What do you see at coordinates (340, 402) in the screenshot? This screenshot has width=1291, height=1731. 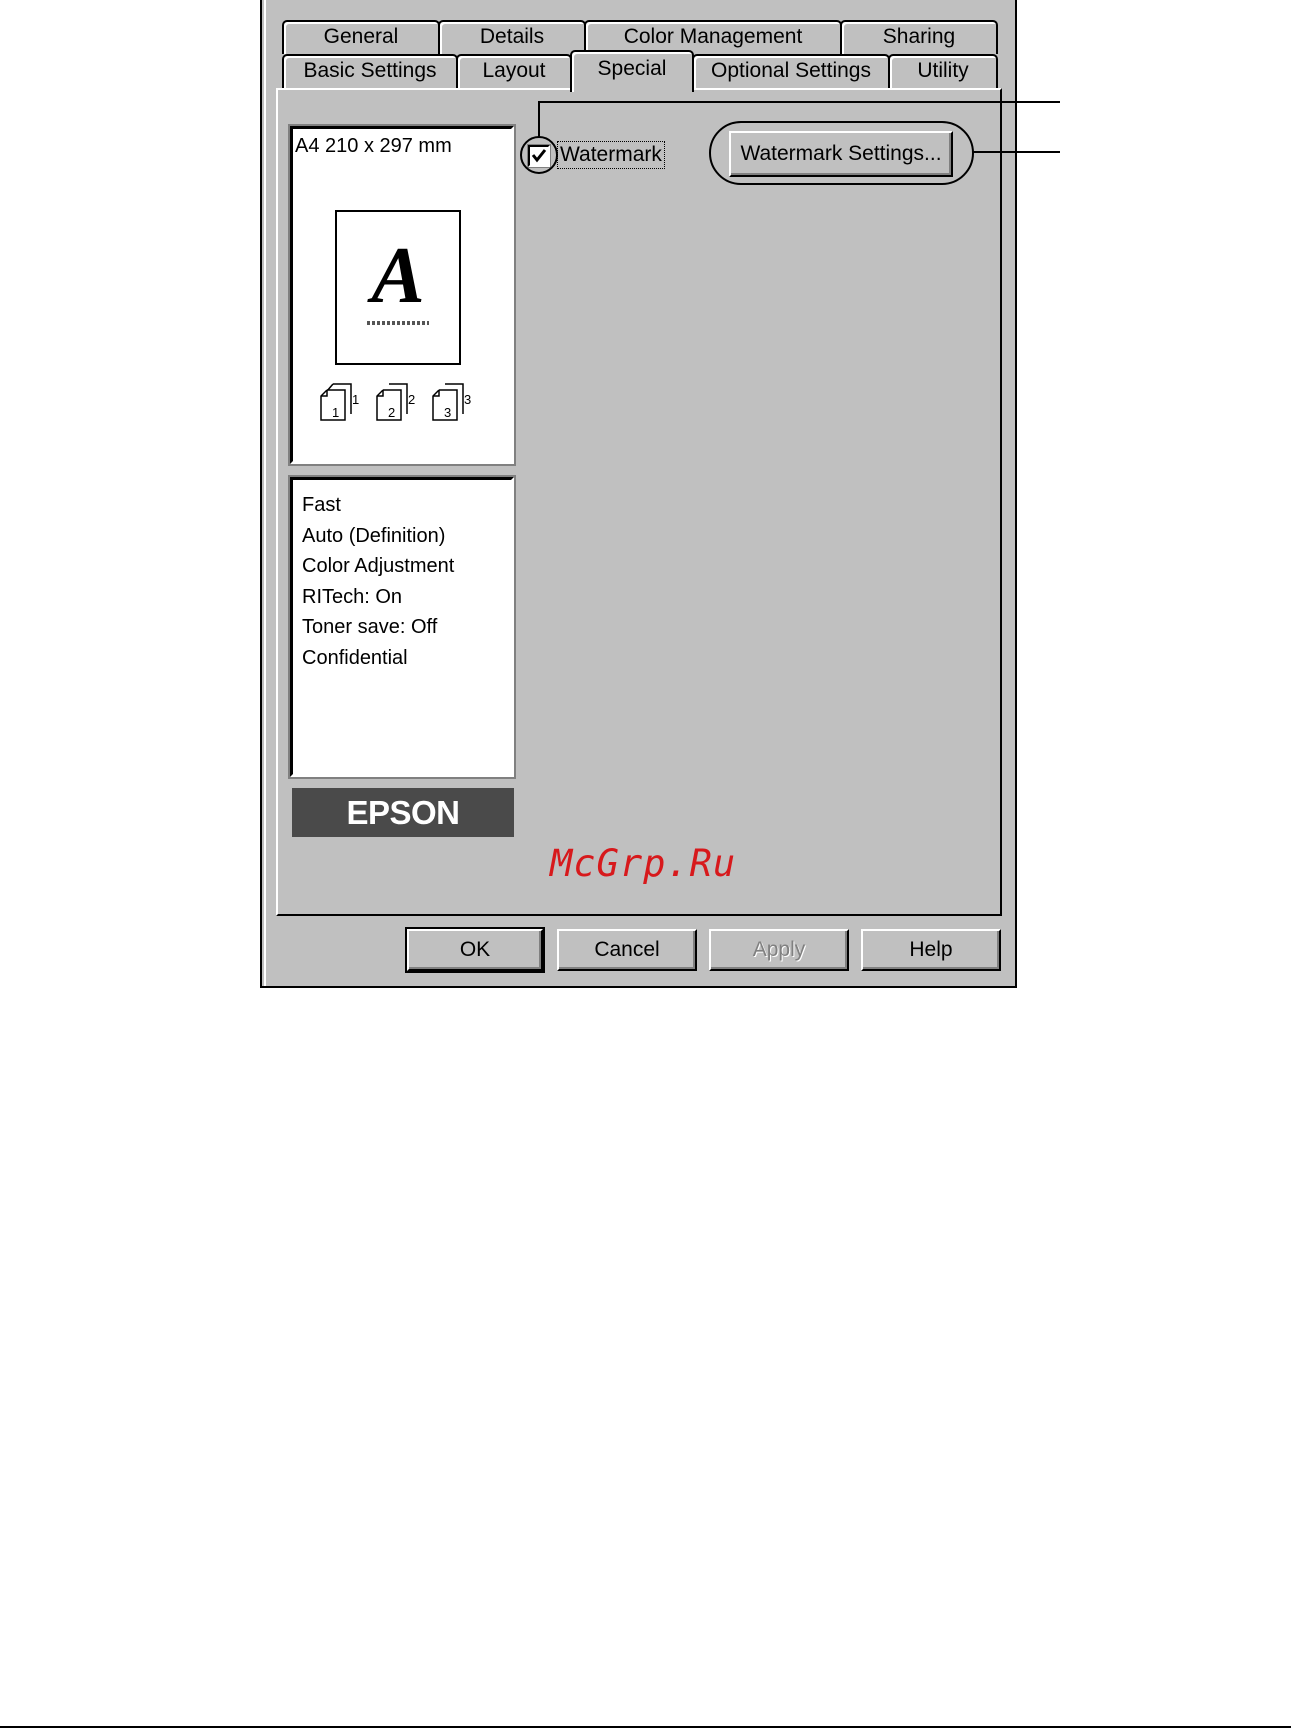 I see `copy-1-icon: 1 1` at bounding box center [340, 402].